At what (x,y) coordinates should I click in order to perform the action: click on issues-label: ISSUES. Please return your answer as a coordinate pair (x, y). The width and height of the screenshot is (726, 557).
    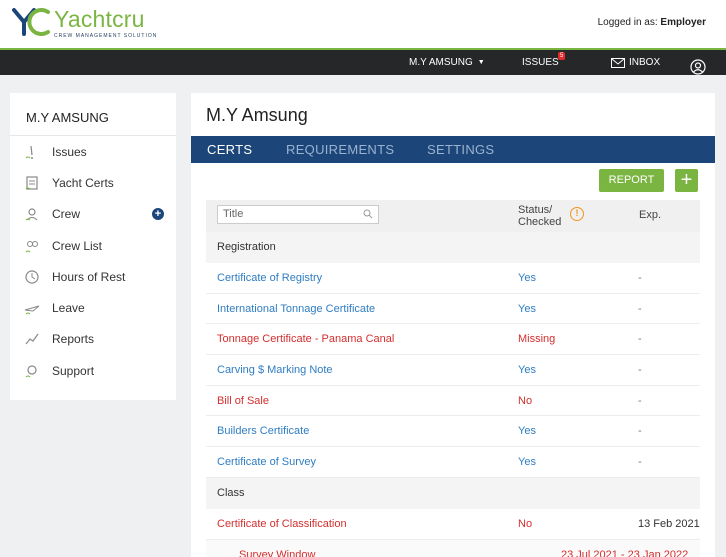
    Looking at the image, I should click on (540, 62).